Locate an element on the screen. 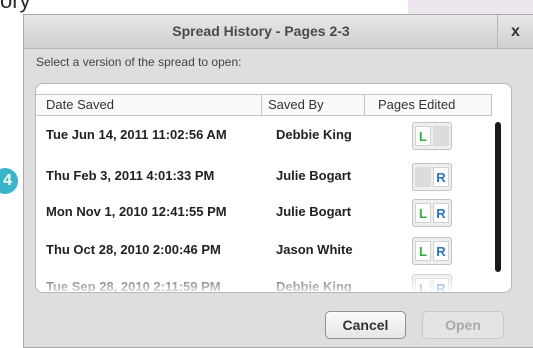 This screenshot has width=533, height=348. table-header: Date Saved Saved By Pages Edited is located at coordinates (264, 105).